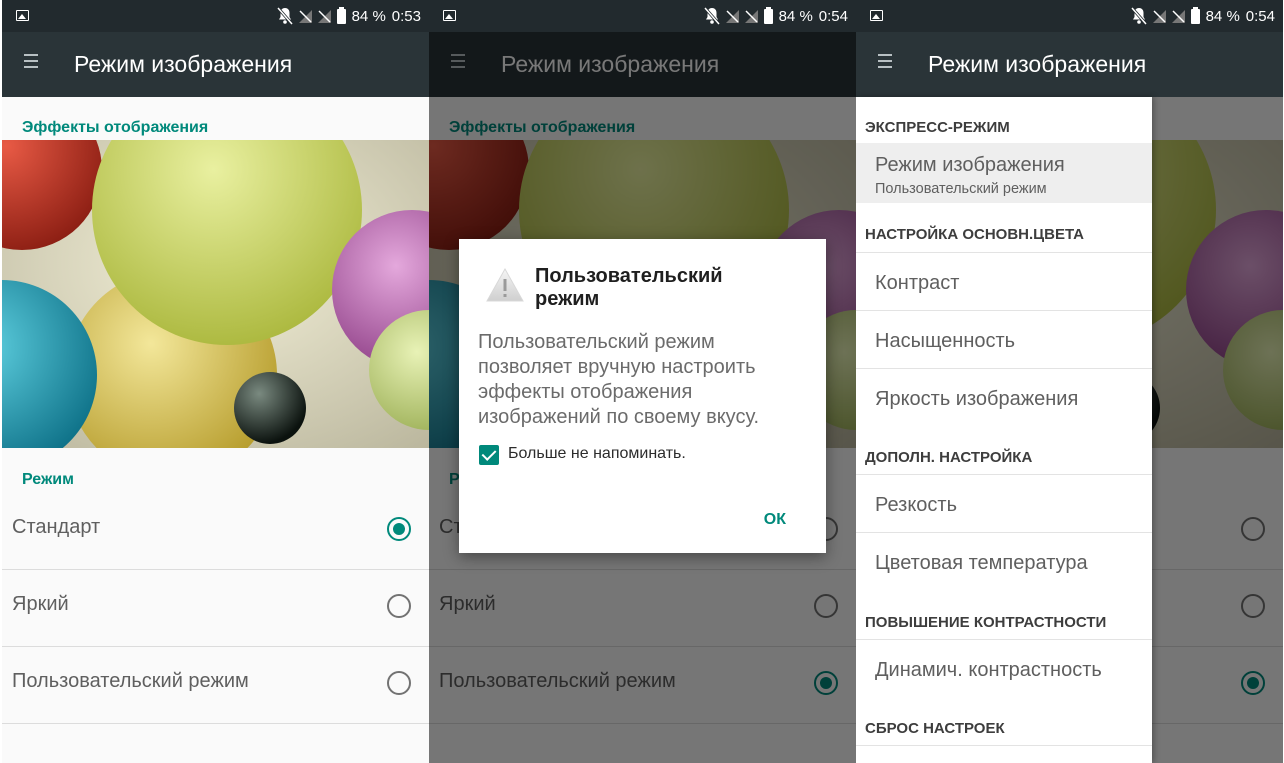  Describe the element at coordinates (48, 479) in the screenshot. I see `mode-section-title: Режим` at that location.